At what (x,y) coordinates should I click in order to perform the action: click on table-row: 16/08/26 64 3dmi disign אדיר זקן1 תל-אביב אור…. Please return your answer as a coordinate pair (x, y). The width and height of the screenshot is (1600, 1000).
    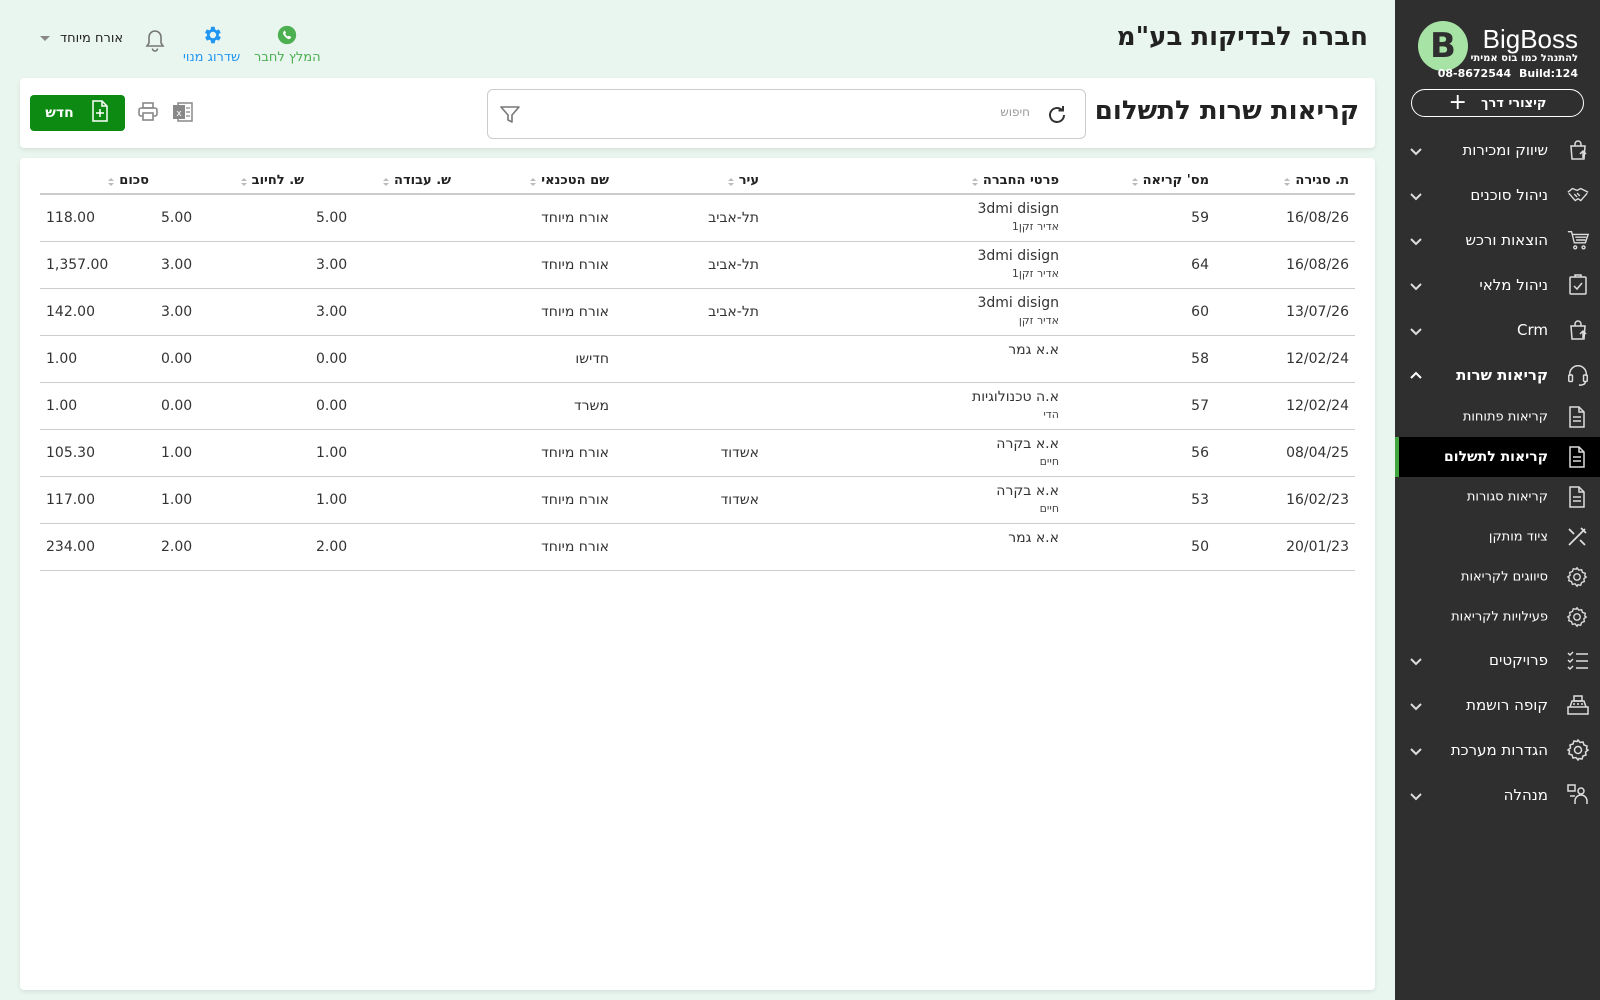
    Looking at the image, I should click on (697, 265).